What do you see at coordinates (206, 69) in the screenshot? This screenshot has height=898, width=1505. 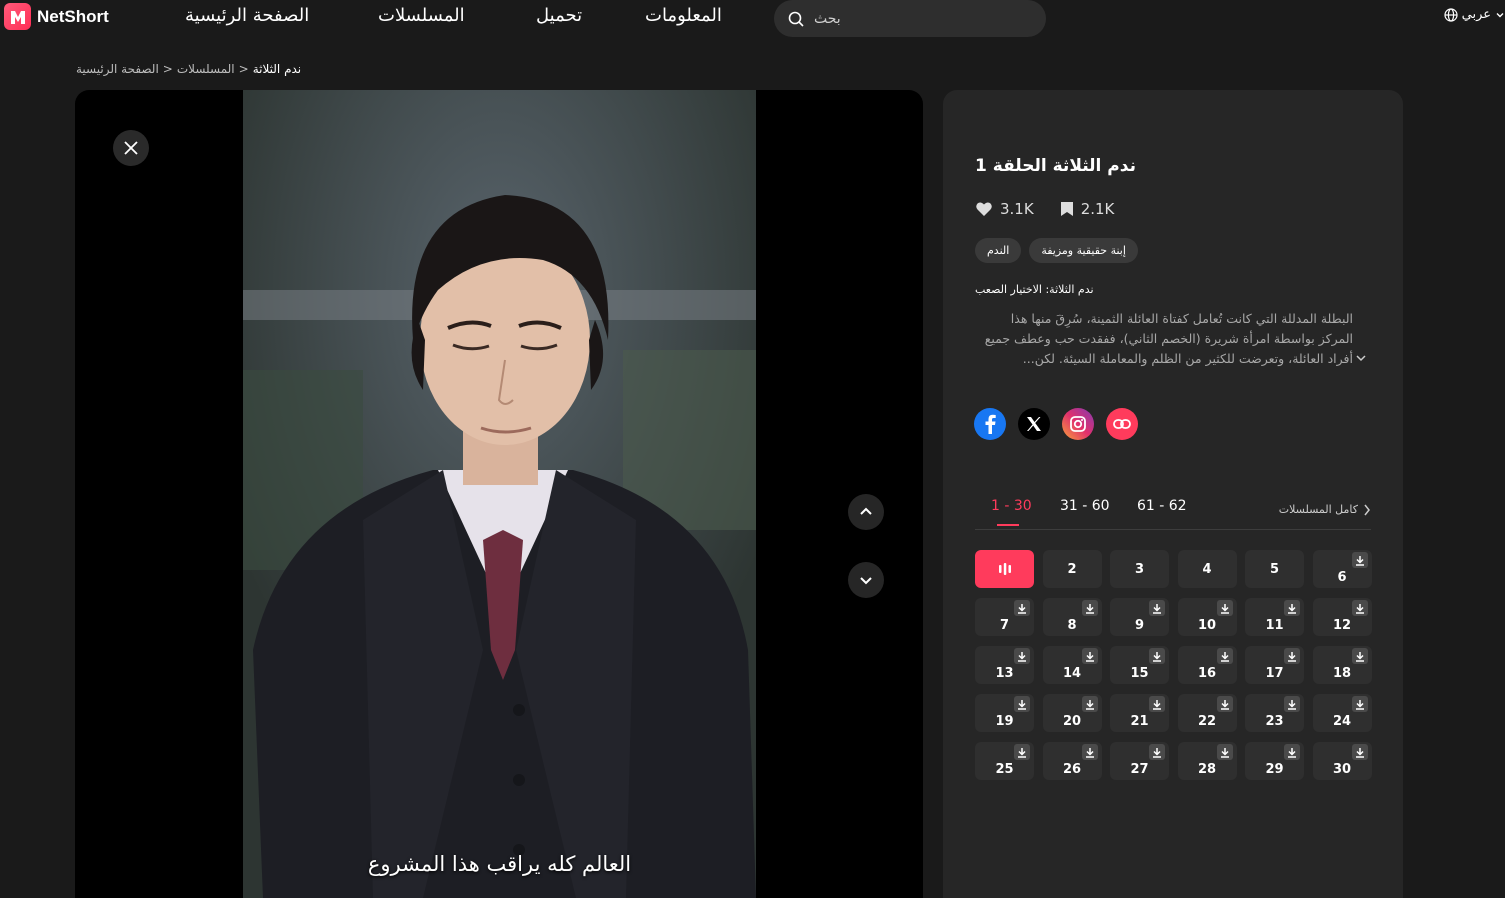 I see `breadcrumb-series: المسلسلات` at bounding box center [206, 69].